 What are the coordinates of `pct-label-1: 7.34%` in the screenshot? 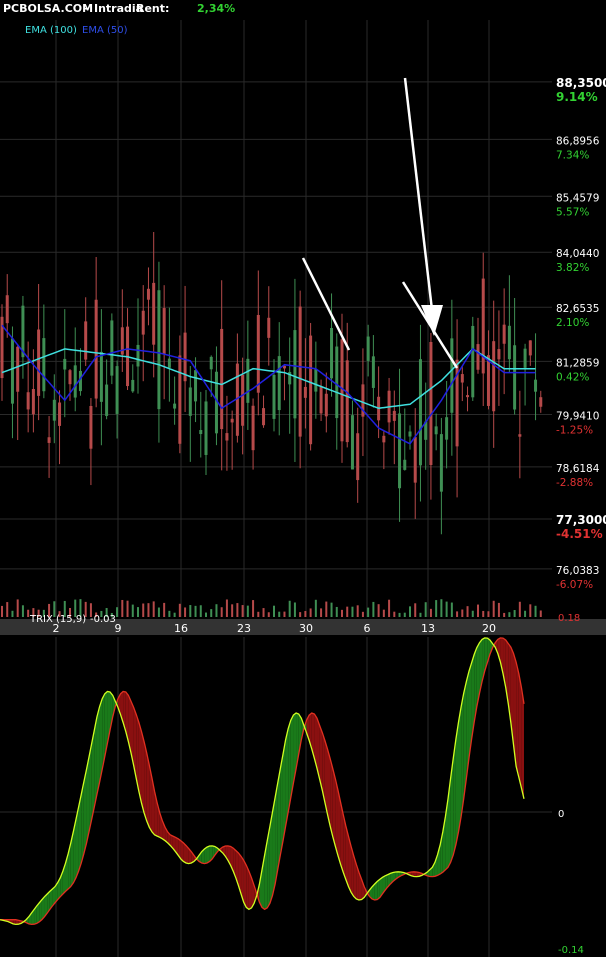 It's located at (572, 155).